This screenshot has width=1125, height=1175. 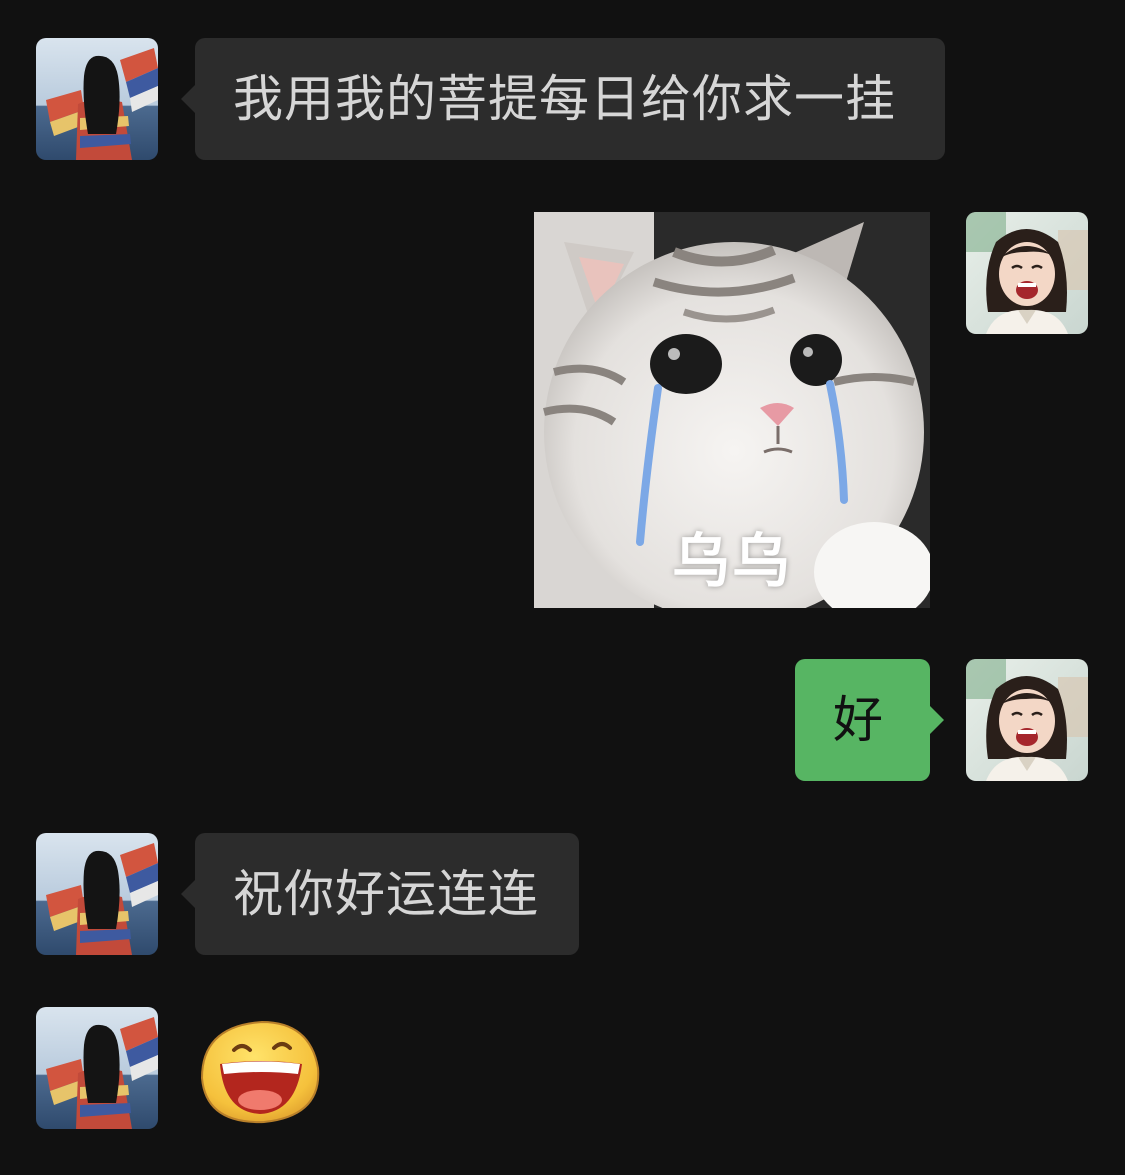 I want to click on laughing-face-emoji, so click(x=262, y=1072).